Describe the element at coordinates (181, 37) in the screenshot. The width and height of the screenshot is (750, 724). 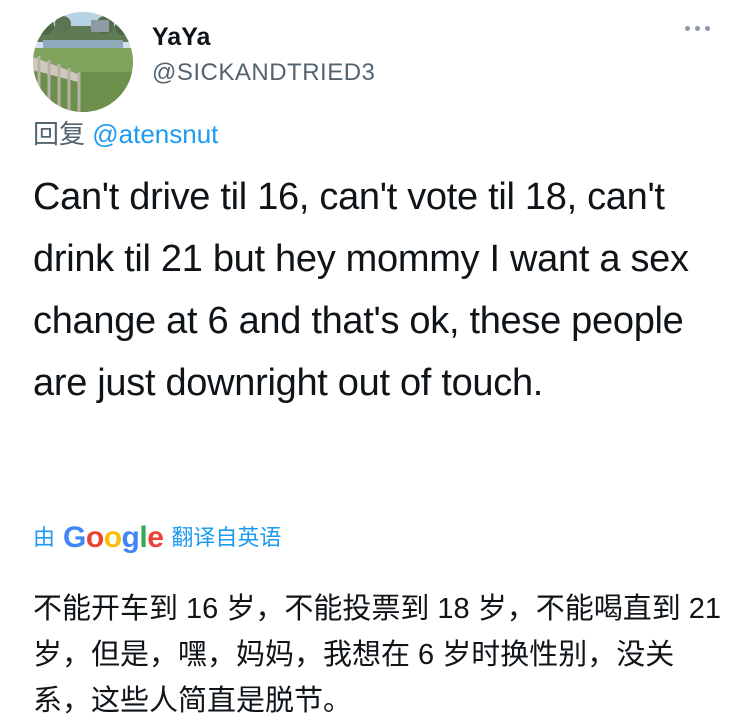
I see `display-name: YaYa` at that location.